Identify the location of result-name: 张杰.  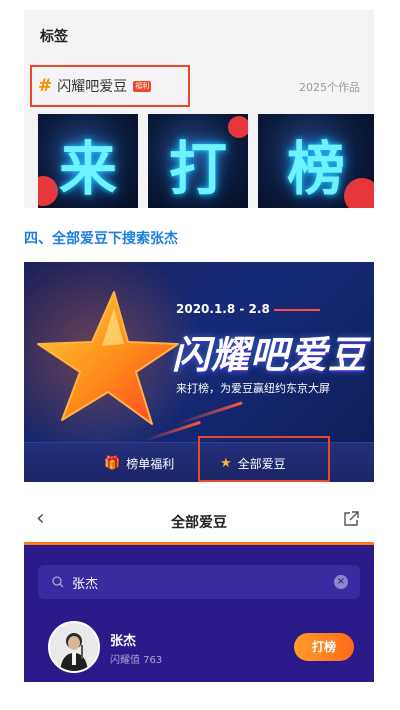
(123, 641).